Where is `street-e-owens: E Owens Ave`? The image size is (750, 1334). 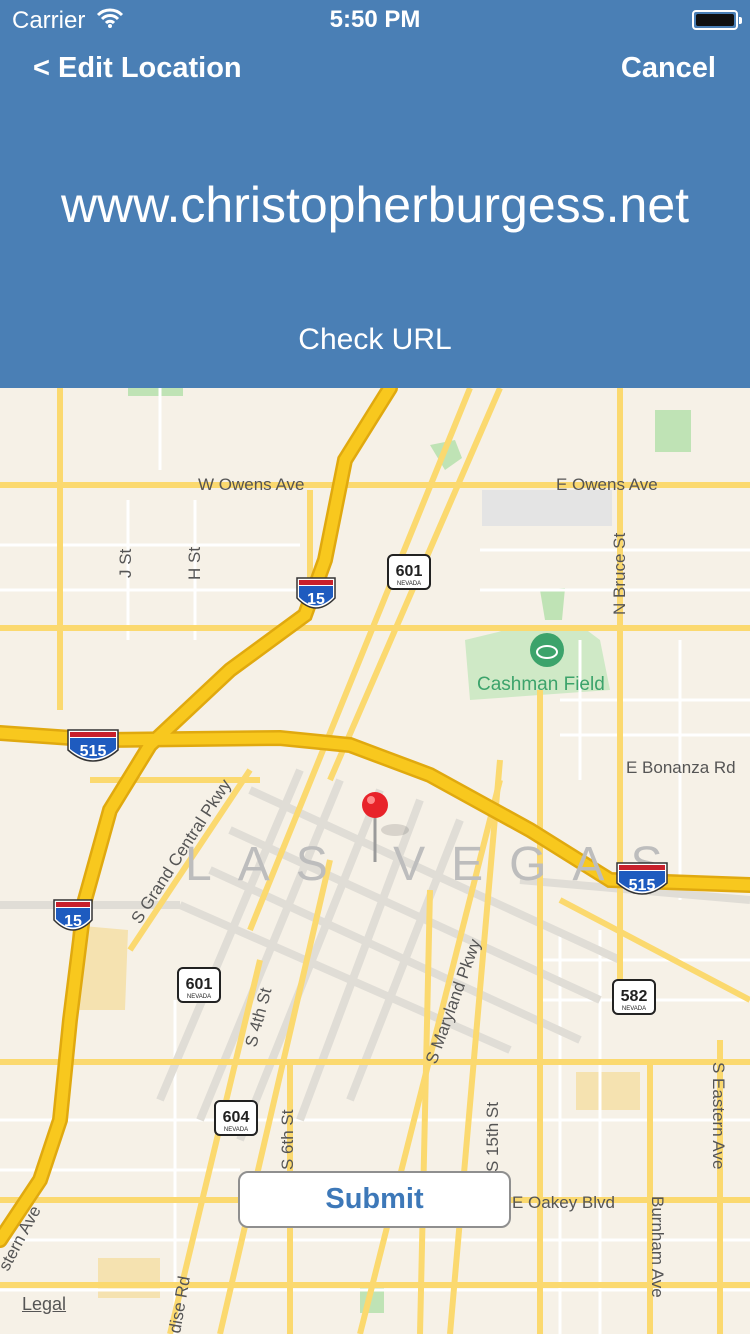
street-e-owens: E Owens Ave is located at coordinates (607, 484).